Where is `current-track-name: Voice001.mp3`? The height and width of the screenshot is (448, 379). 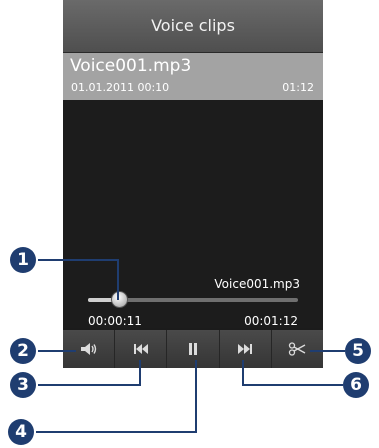
current-track-name: Voice001.mp3 is located at coordinates (257, 284).